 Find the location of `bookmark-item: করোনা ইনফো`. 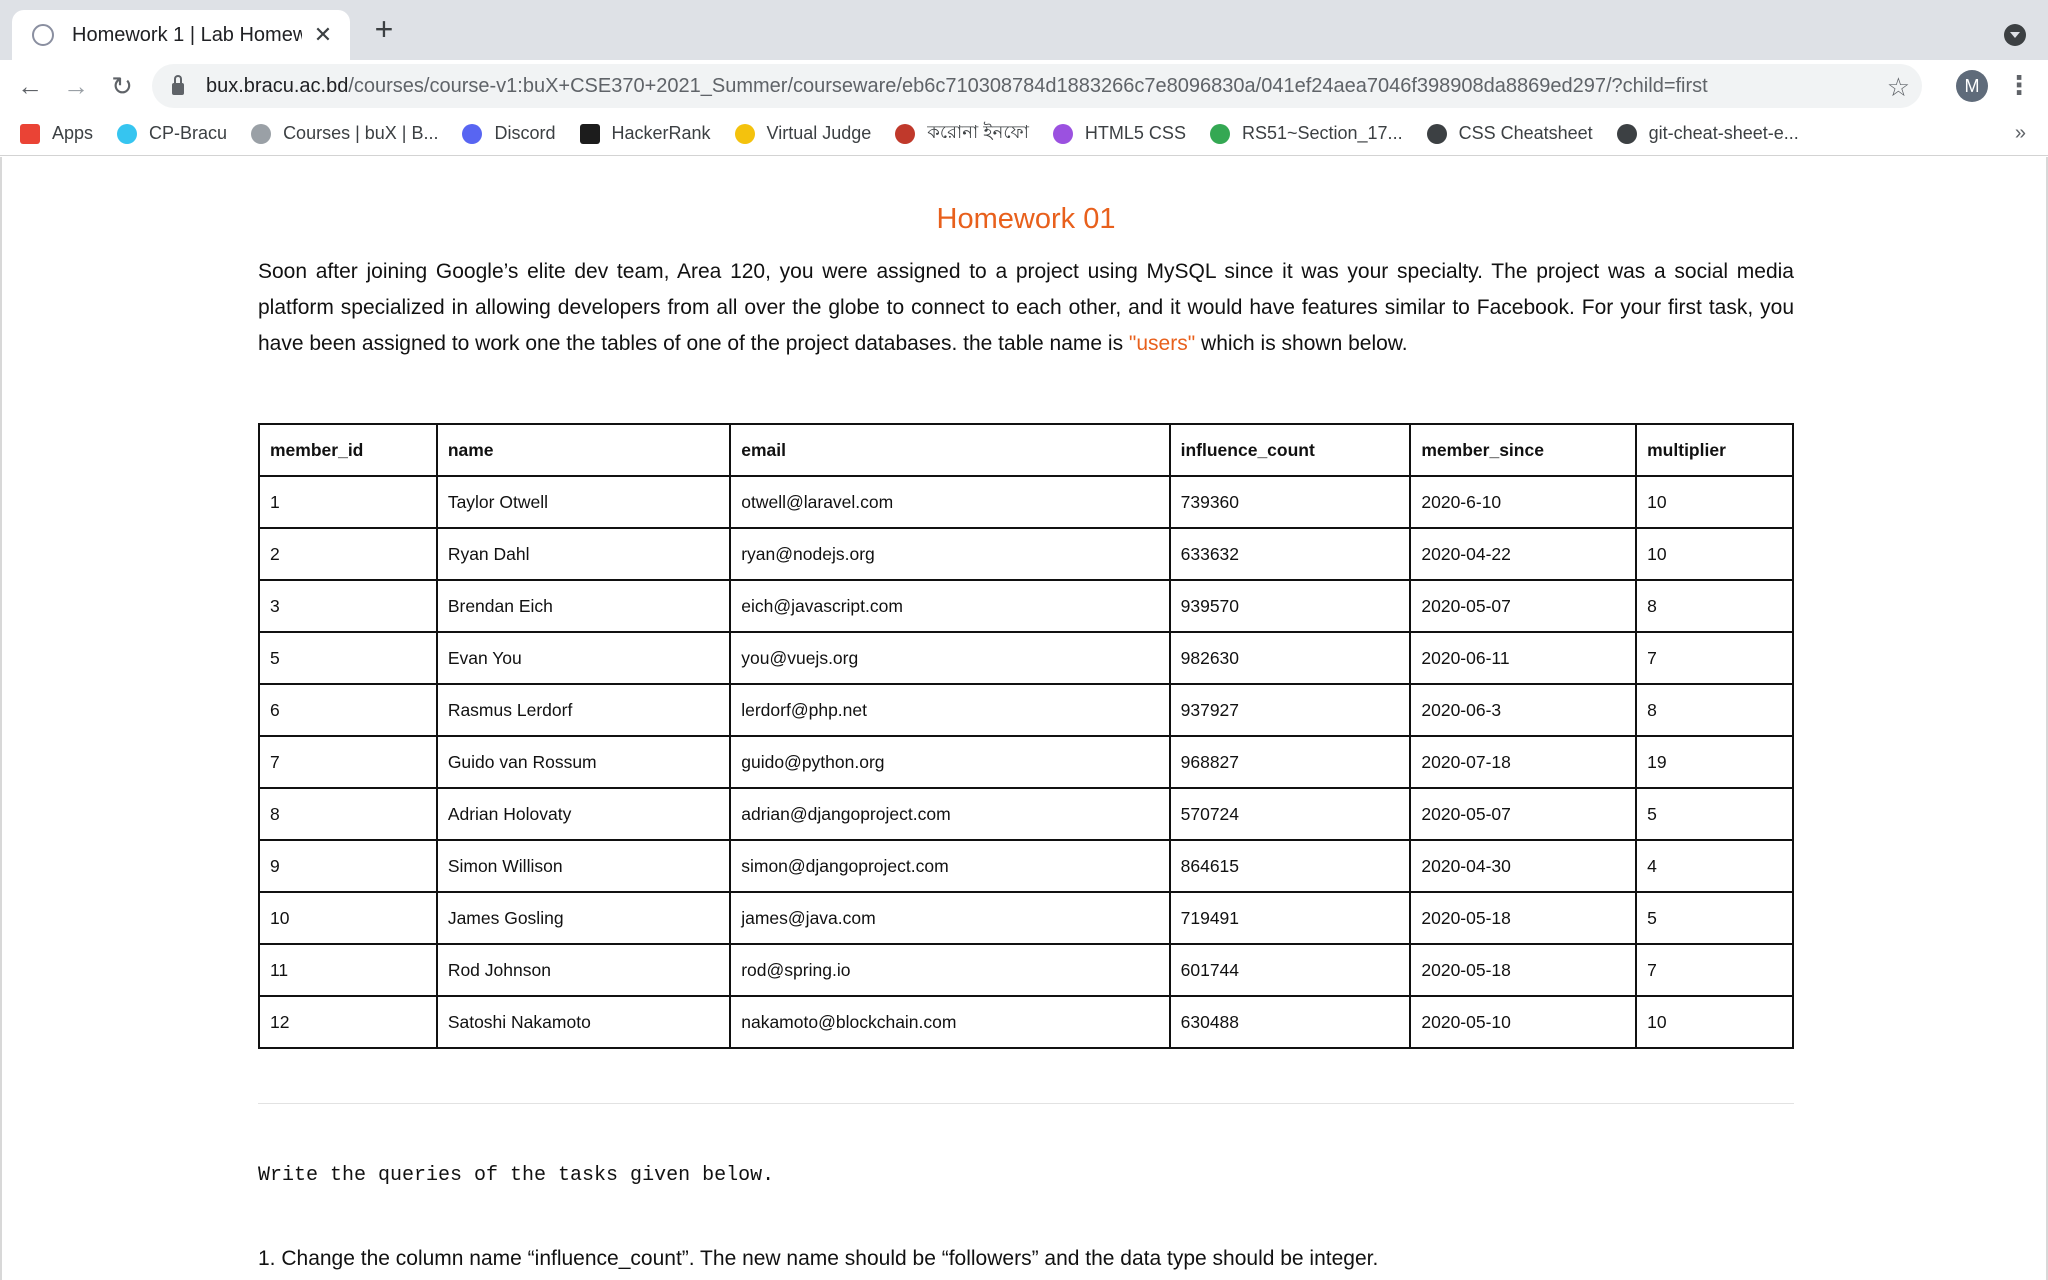

bookmark-item: করোনা ইনফো is located at coordinates (962, 133).